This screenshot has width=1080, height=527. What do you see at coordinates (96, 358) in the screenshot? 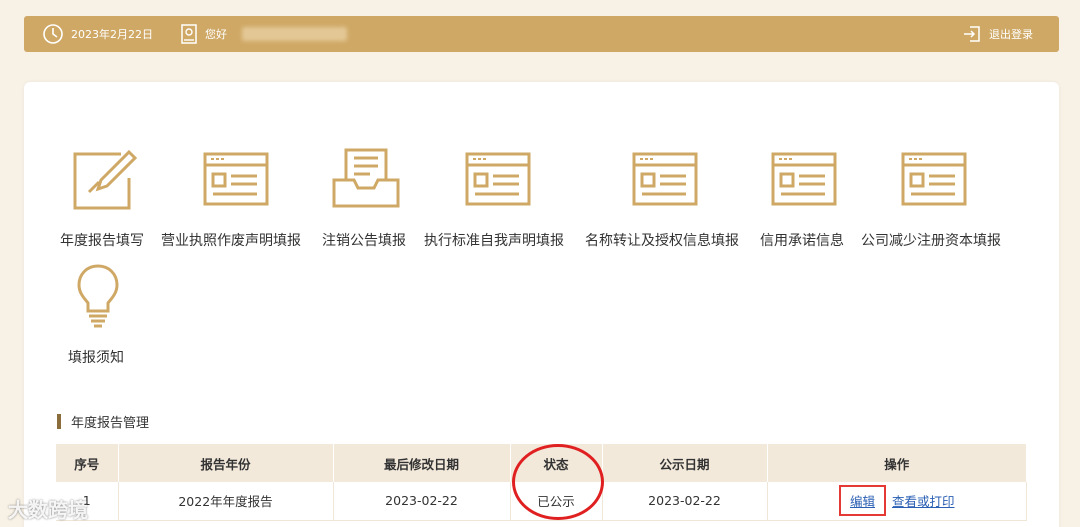
I see `tile-label: 填报须知` at bounding box center [96, 358].